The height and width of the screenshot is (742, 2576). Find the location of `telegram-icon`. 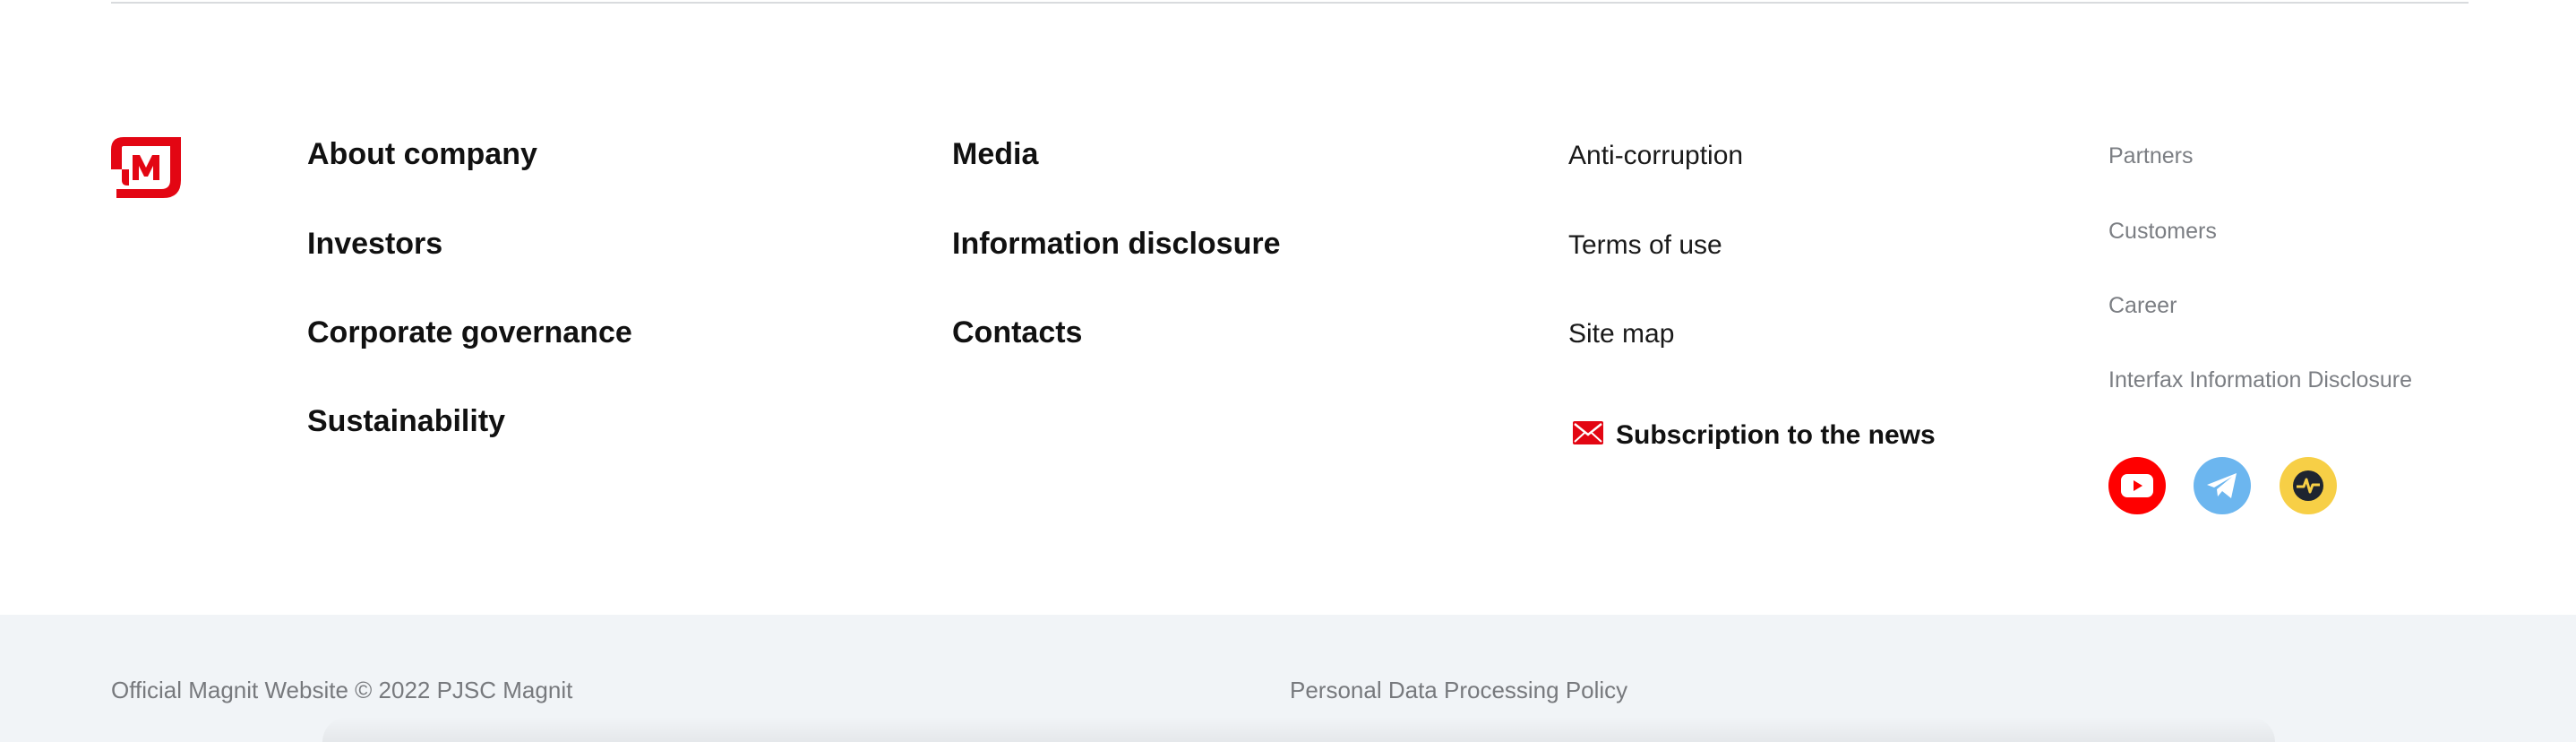

telegram-icon is located at coordinates (2222, 485).